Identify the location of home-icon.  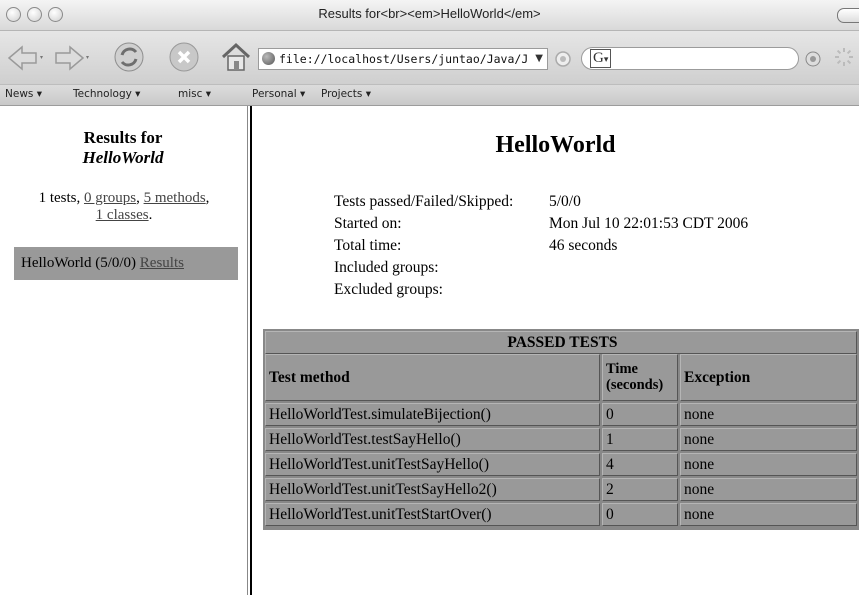
(236, 57).